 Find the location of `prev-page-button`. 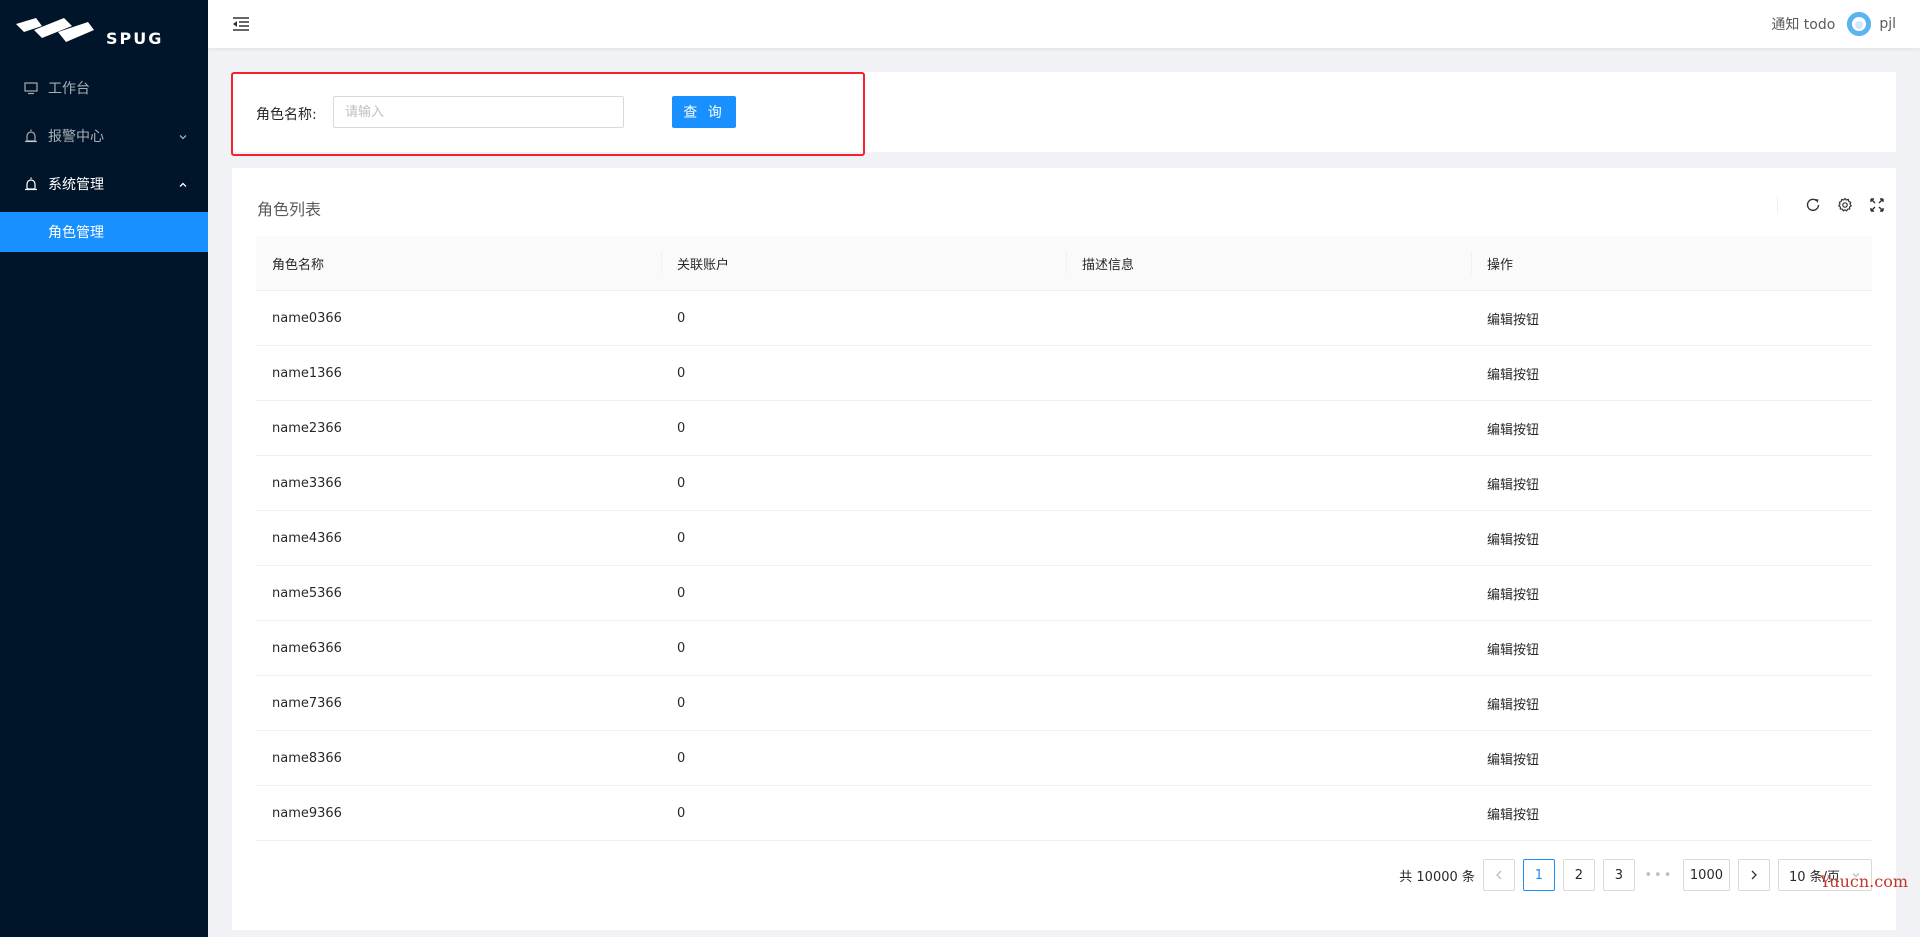

prev-page-button is located at coordinates (1498, 875).